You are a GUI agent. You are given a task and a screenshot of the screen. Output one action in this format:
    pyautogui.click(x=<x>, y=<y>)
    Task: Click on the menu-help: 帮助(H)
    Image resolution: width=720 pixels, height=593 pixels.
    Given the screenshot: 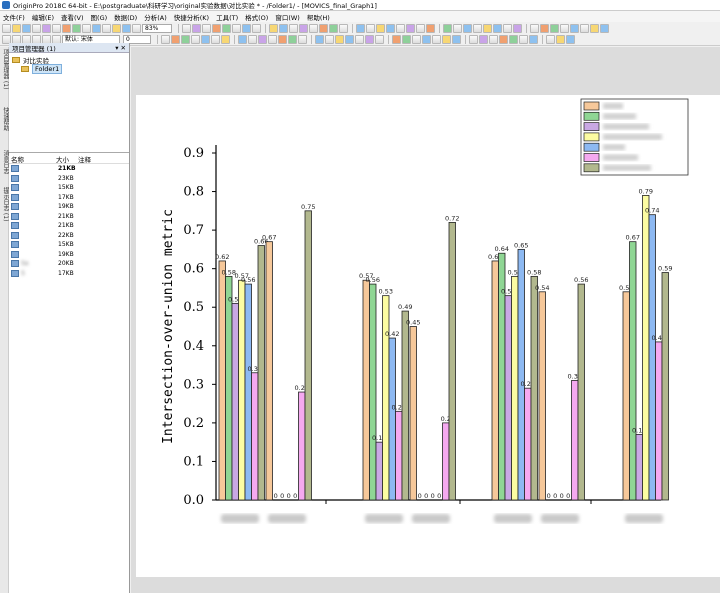 What is the action you would take?
    pyautogui.click(x=318, y=17)
    